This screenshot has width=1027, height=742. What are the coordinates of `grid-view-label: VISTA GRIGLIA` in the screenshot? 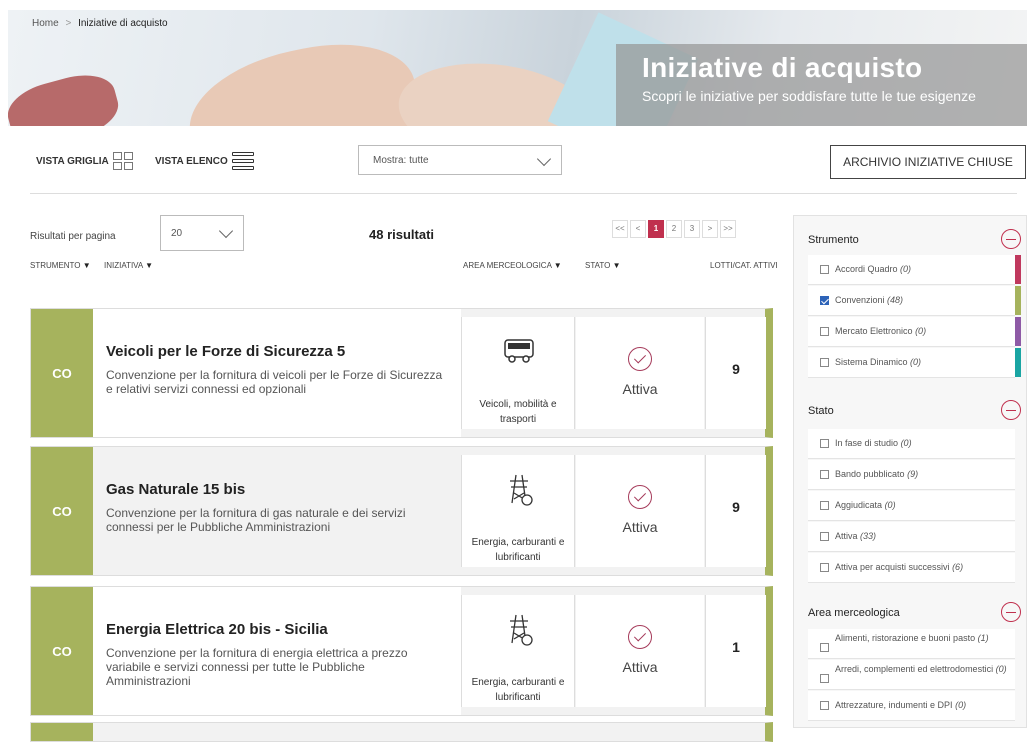 It's located at (72, 161).